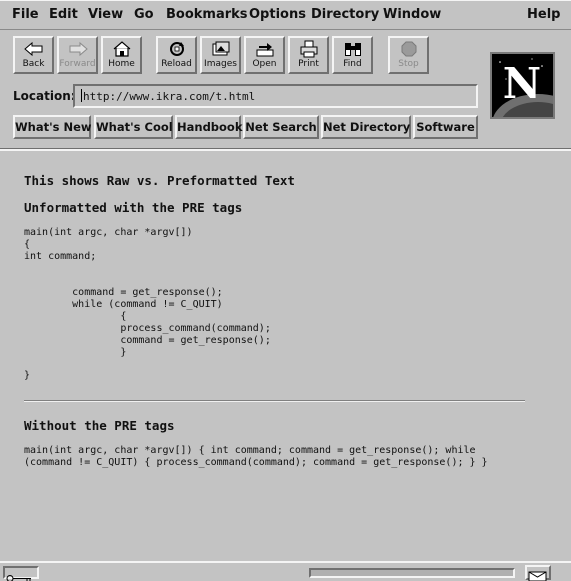  What do you see at coordinates (144, 14) in the screenshot?
I see `menu-go: Go` at bounding box center [144, 14].